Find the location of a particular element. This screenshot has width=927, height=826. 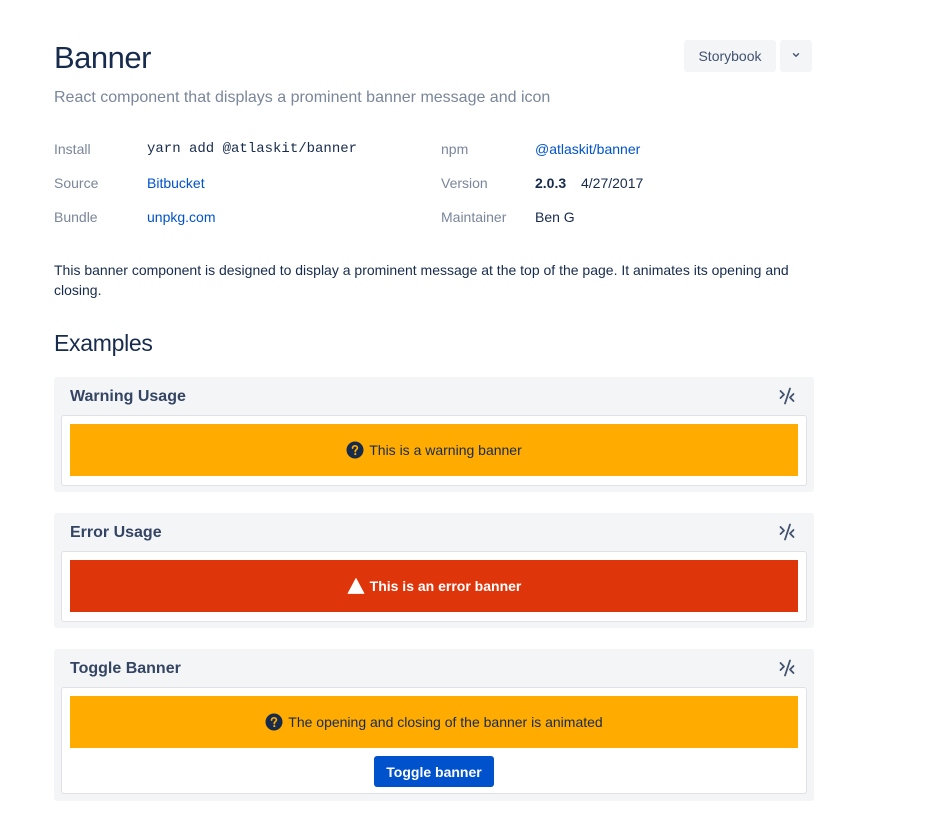

storybook-menu-button is located at coordinates (796, 56).